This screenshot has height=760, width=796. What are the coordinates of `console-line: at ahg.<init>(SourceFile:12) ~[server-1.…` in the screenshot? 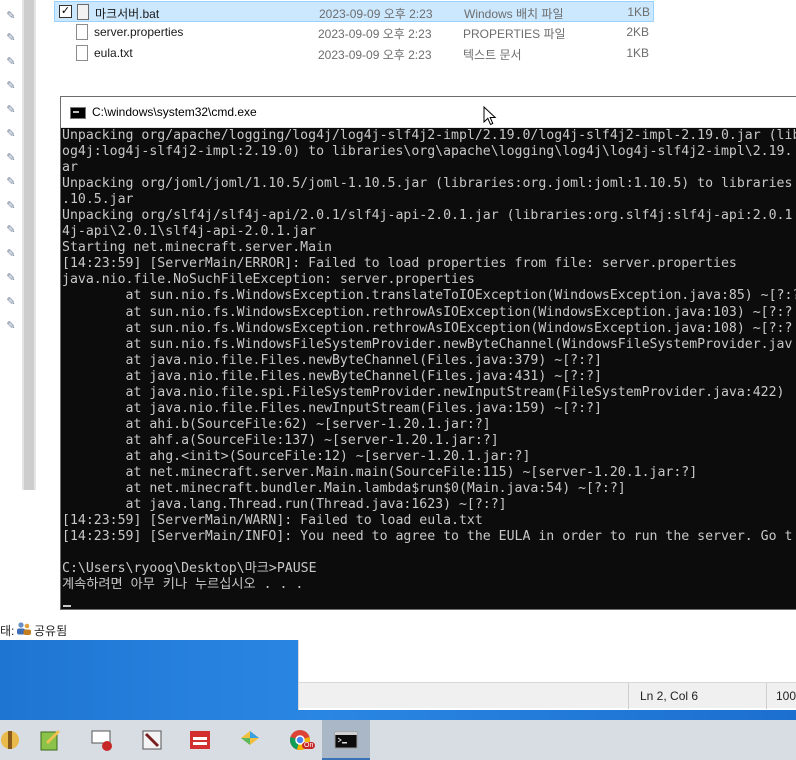 It's located at (296, 456).